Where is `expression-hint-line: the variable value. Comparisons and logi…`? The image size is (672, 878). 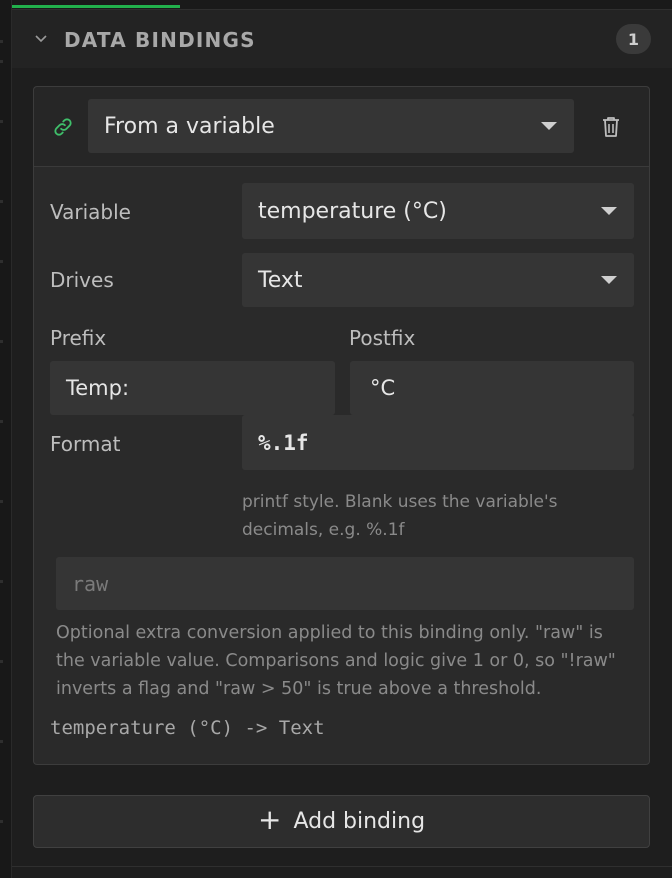
expression-hint-line: the variable value. Comparisons and logi… is located at coordinates (336, 661).